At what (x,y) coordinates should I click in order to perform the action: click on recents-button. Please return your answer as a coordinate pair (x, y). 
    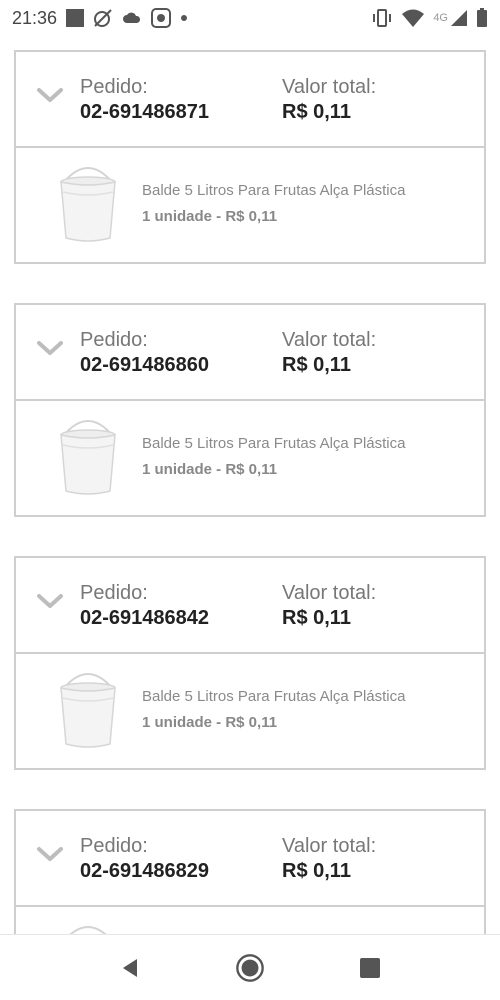
    Looking at the image, I should click on (370, 968).